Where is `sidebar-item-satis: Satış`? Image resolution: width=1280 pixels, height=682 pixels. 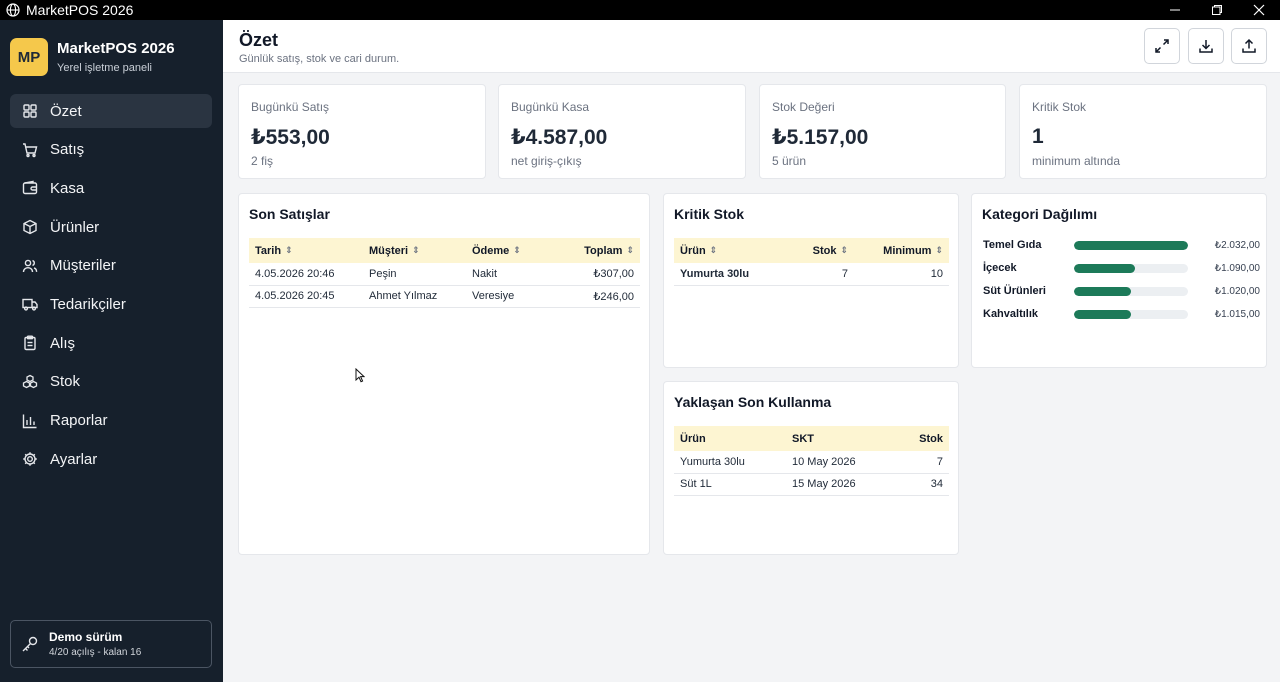 sidebar-item-satis: Satış is located at coordinates (111, 150).